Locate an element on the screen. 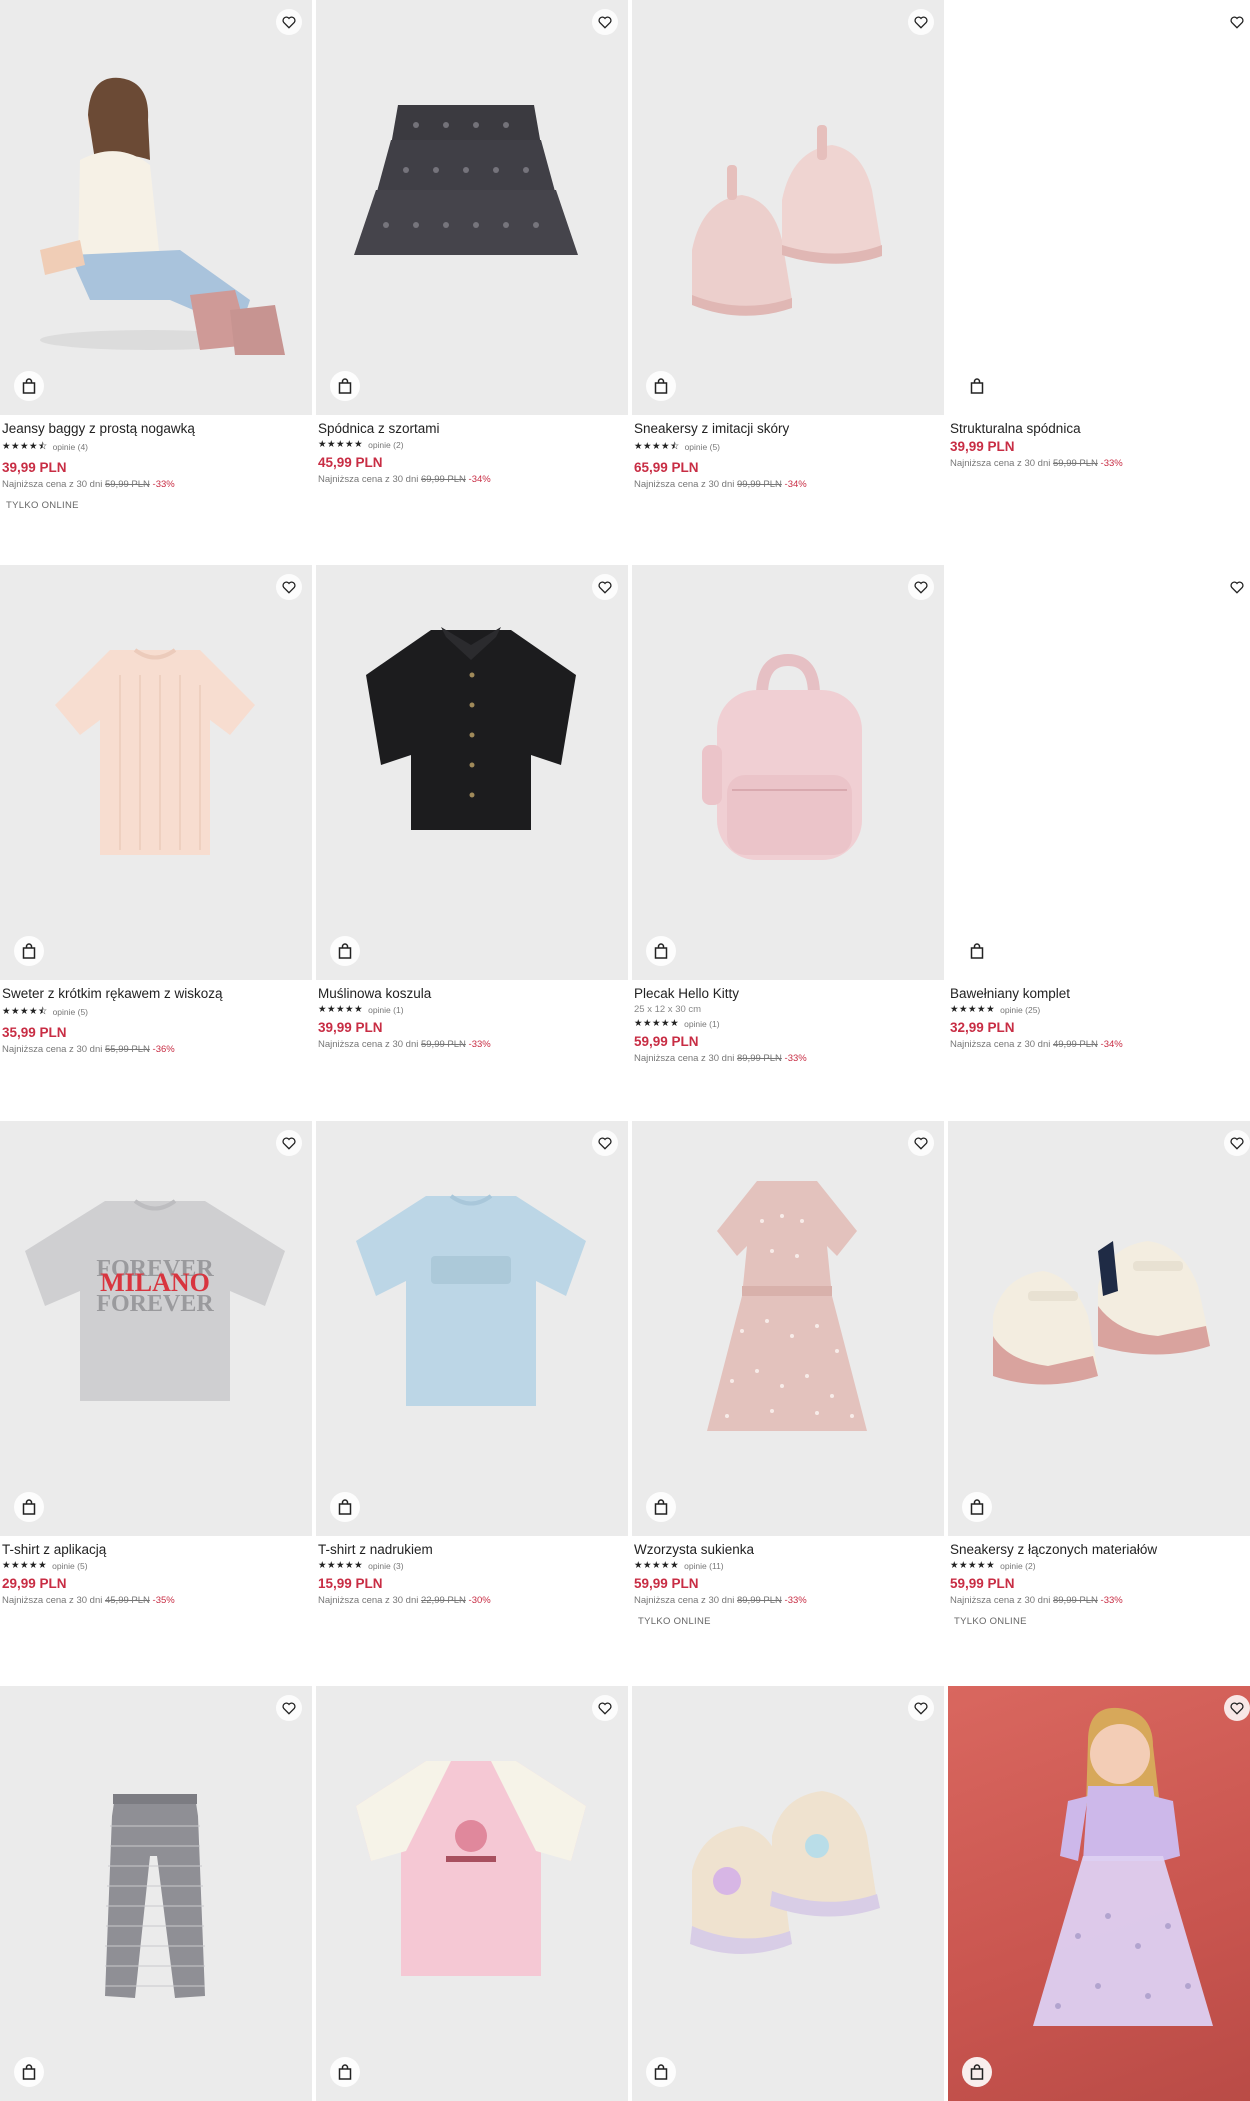 This screenshot has height=2101, width=1250. product-name: Sweter z krótkim rękawem z wiskozą is located at coordinates (156, 993).